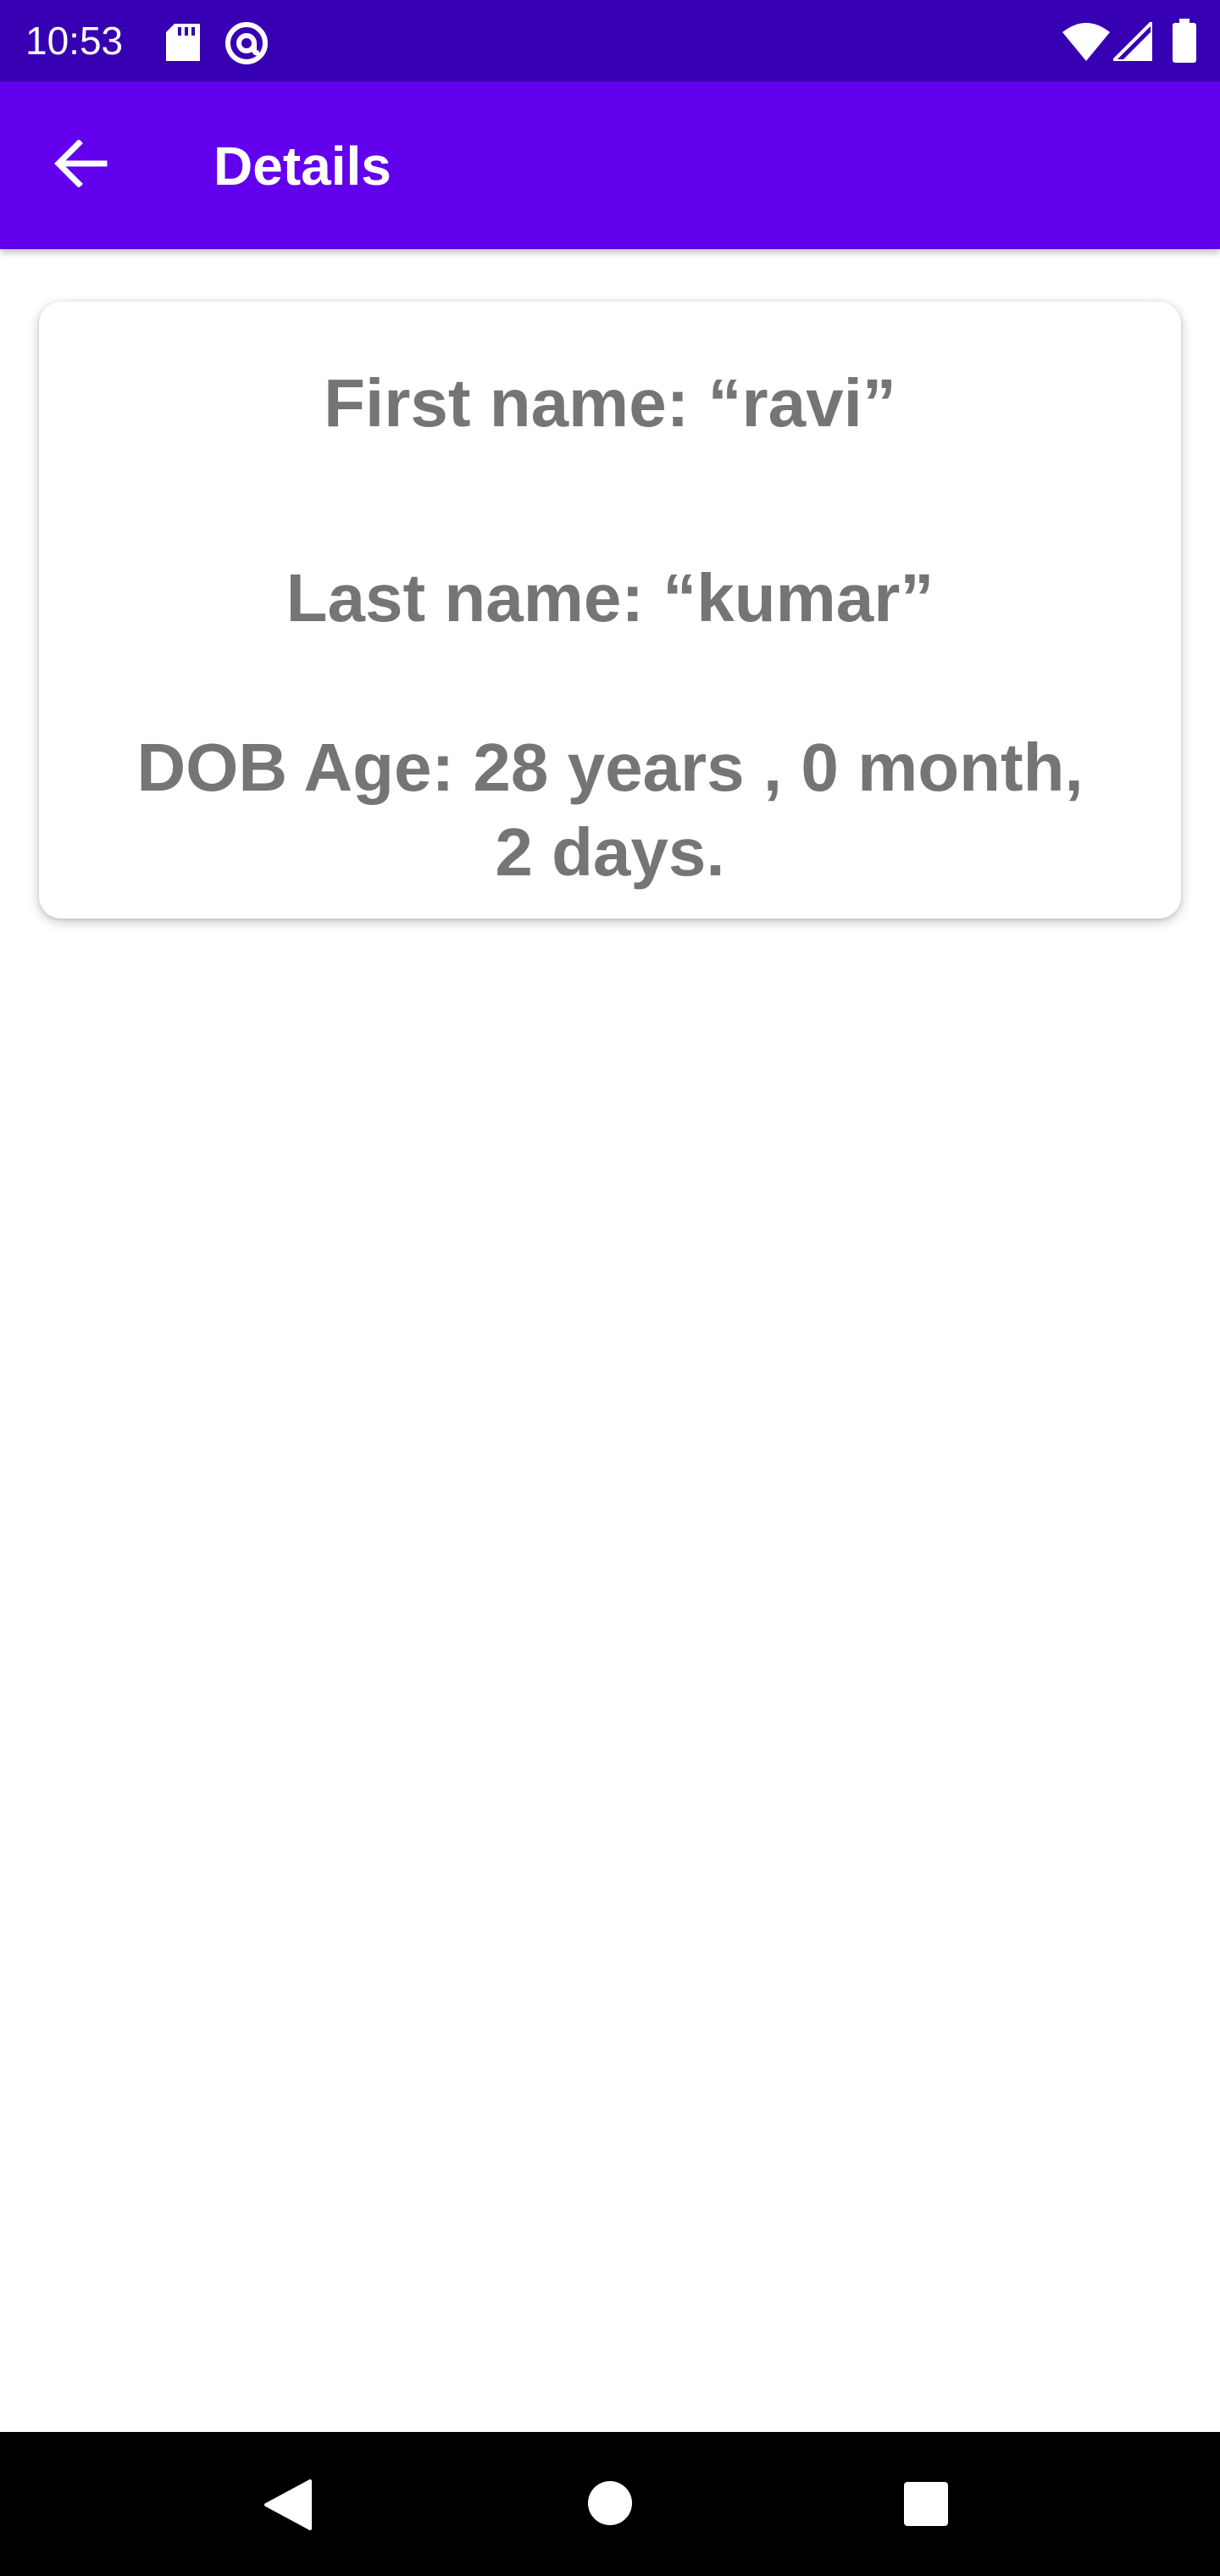 The image size is (1220, 2576). I want to click on arrow-back-icon, so click(80, 165).